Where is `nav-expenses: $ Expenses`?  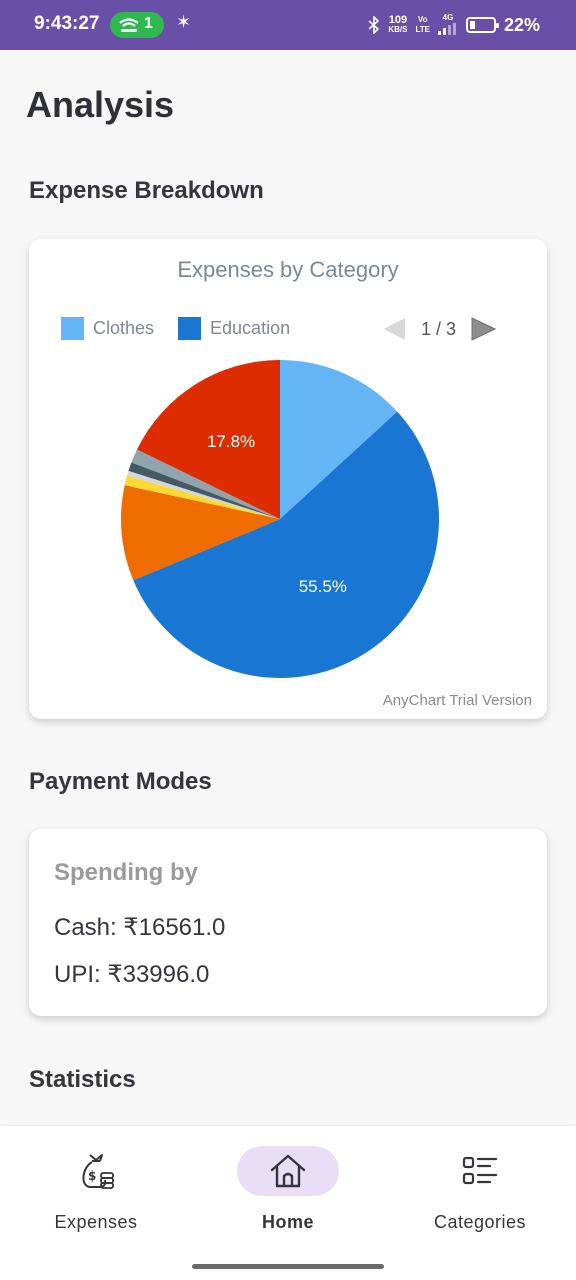 nav-expenses: $ Expenses is located at coordinates (96, 1191).